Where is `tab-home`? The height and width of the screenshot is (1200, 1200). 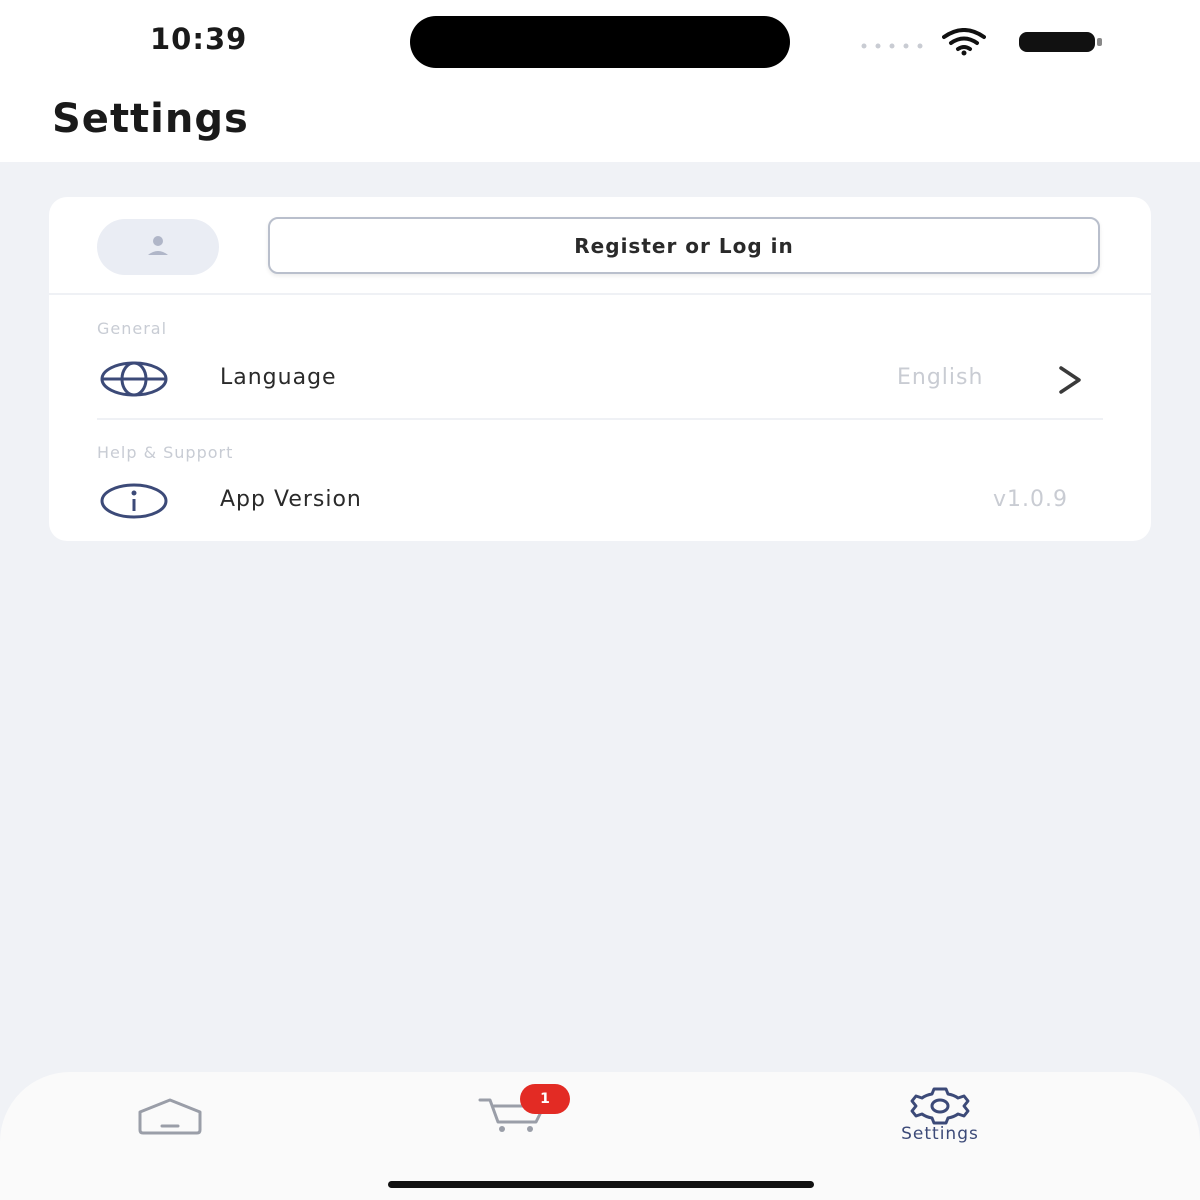 tab-home is located at coordinates (170, 1122).